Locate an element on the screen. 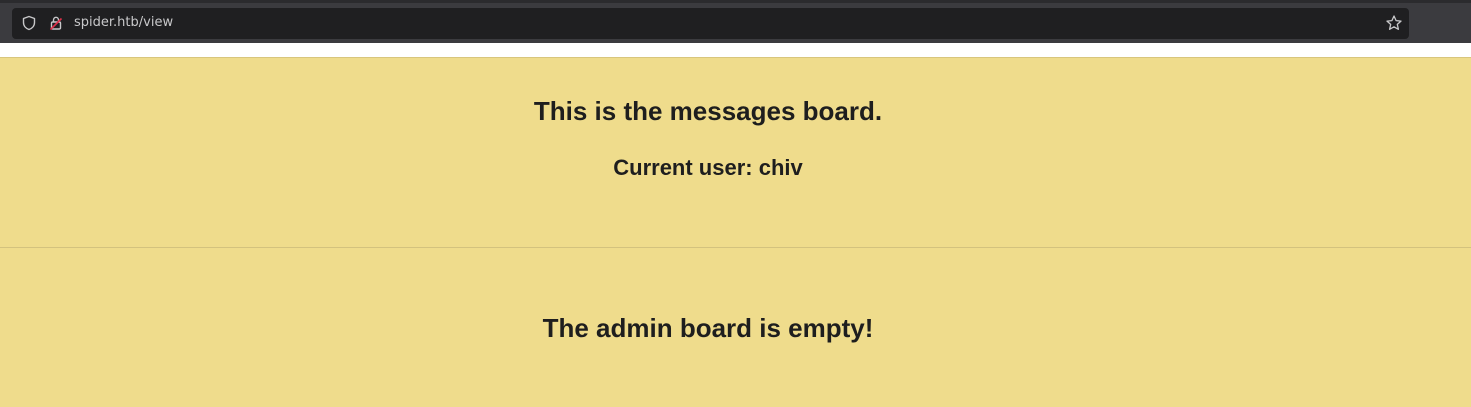 This screenshot has height=407, width=1471. lock-insecure-icon is located at coordinates (56, 23).